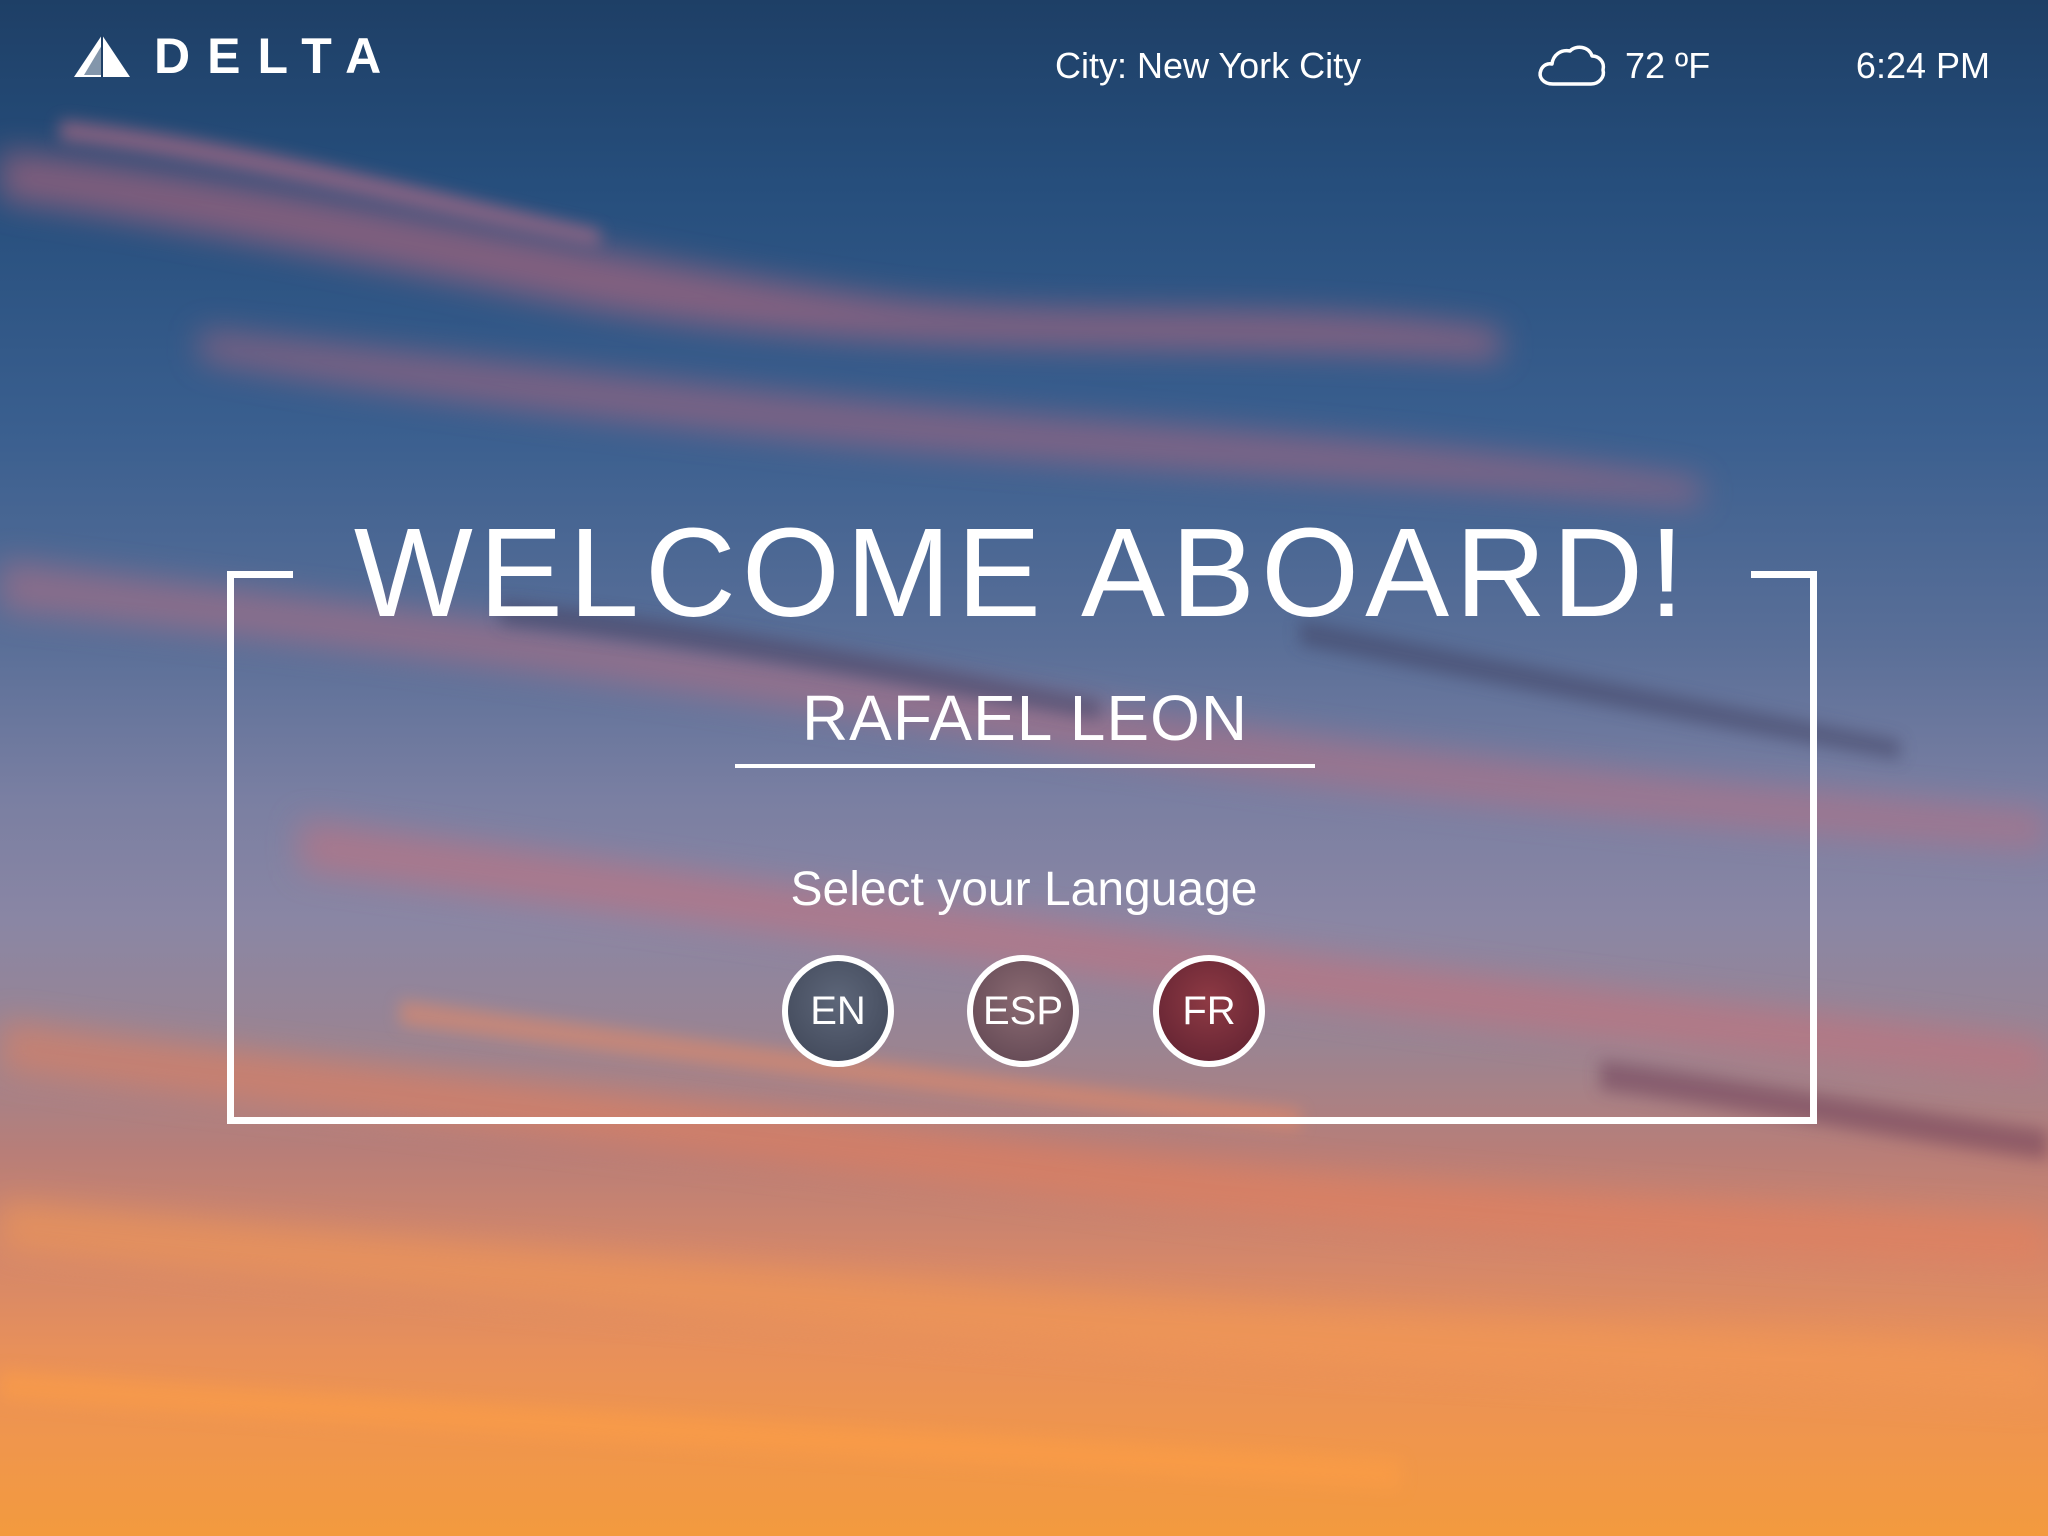 This screenshot has height=1536, width=2048. I want to click on language-code: FR, so click(1209, 1011).